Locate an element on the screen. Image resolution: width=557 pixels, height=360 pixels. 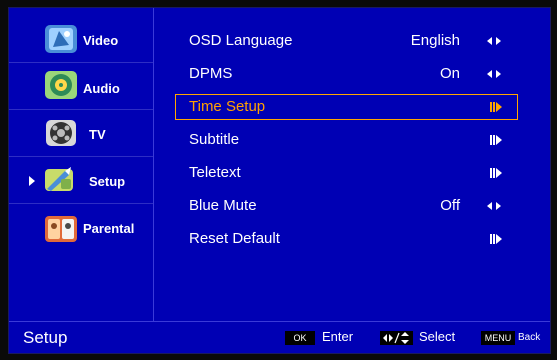
menu-item-subtitle: Subtitle is located at coordinates (346, 140).